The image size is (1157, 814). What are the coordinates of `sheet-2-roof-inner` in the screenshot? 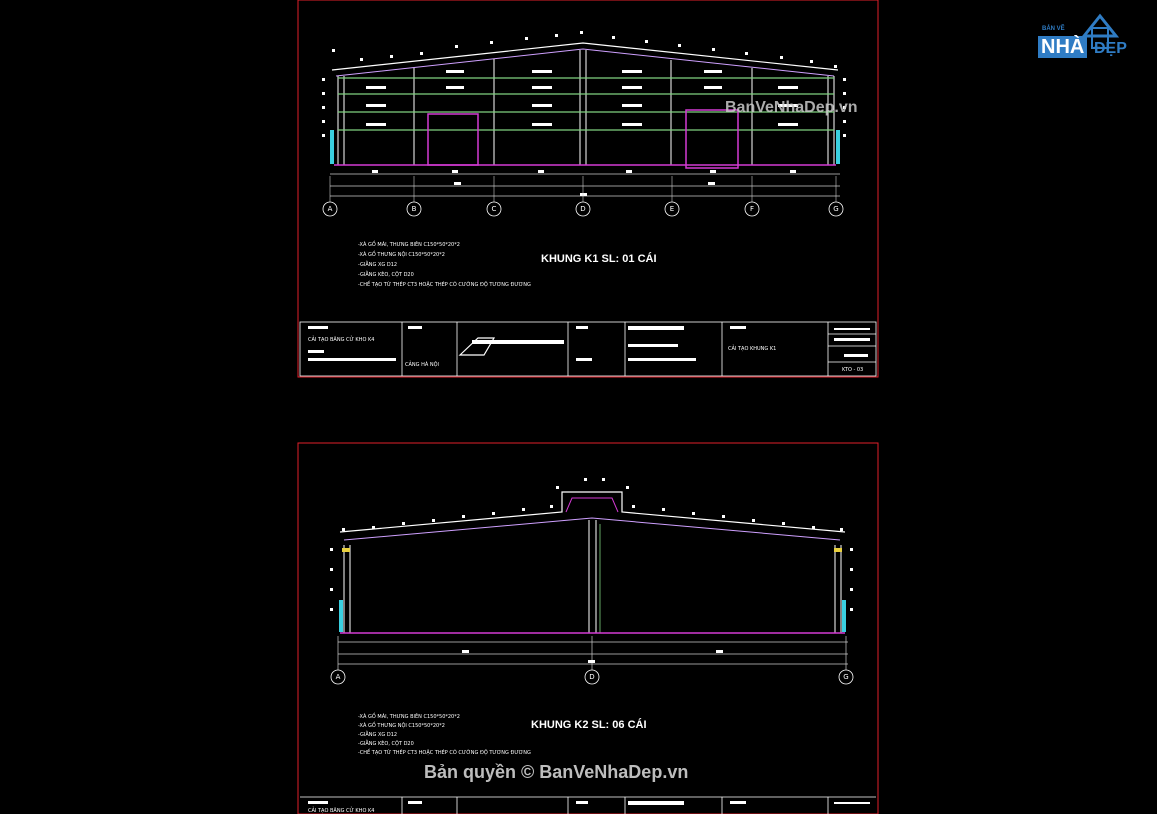 It's located at (592, 529).